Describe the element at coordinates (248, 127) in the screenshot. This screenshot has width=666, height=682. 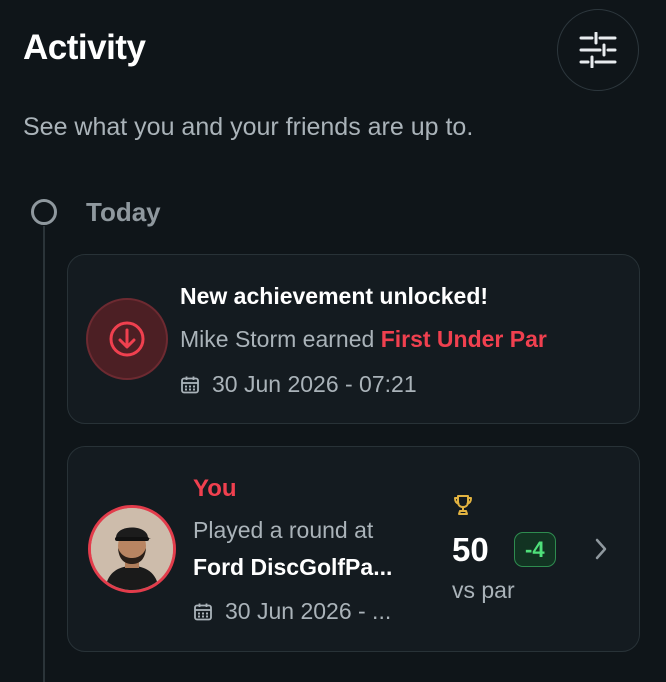
I see `page-subtitle: See what you and your friends are up to.` at that location.